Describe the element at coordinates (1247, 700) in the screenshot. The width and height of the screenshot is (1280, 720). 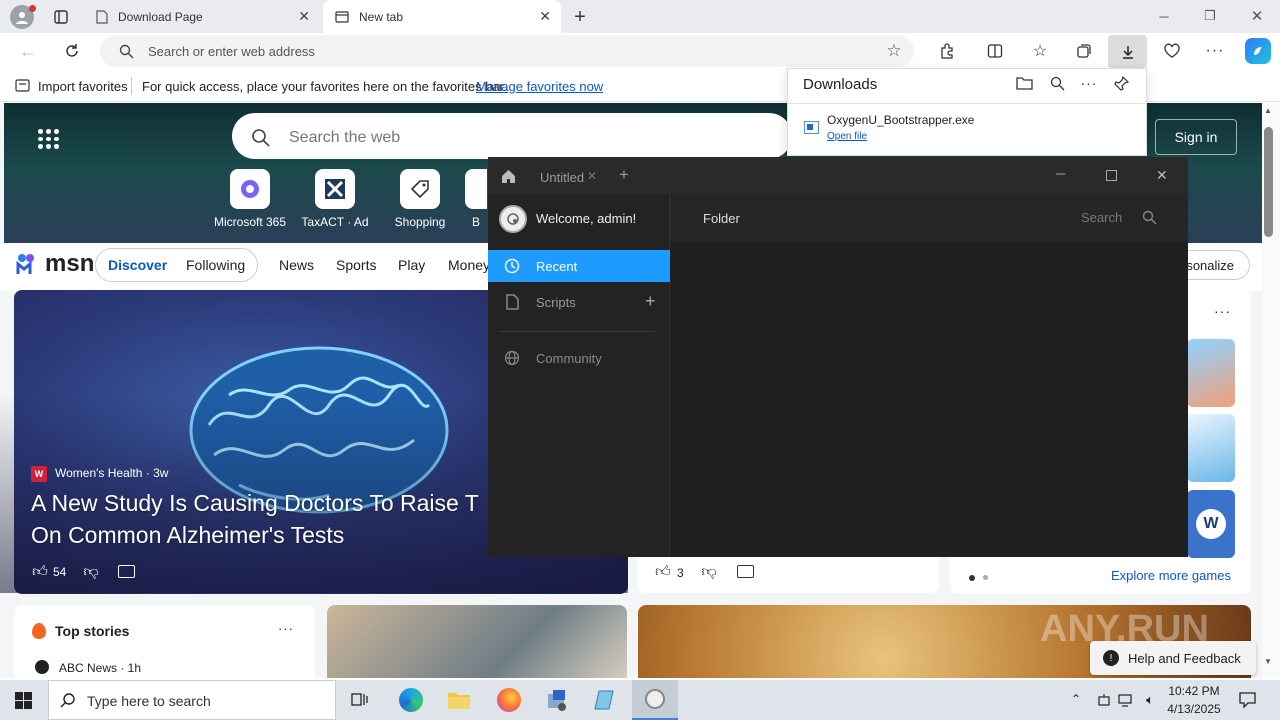
I see `notification-center-icon` at that location.